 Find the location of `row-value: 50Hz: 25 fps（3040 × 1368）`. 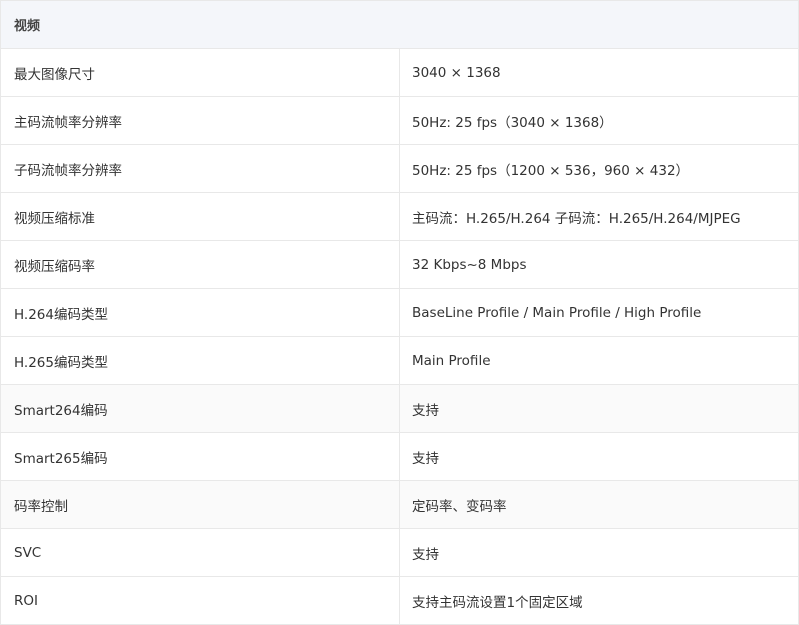

row-value: 50Hz: 25 fps（3040 × 1368） is located at coordinates (599, 120).